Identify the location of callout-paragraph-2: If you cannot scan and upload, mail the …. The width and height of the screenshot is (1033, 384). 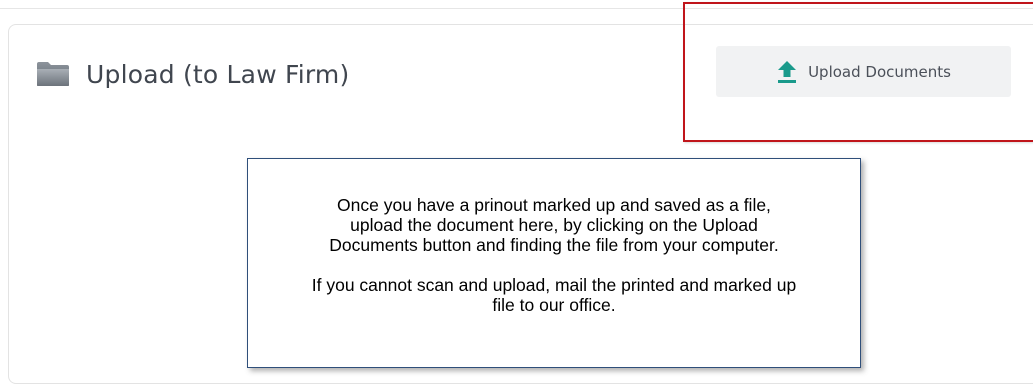
(554, 295).